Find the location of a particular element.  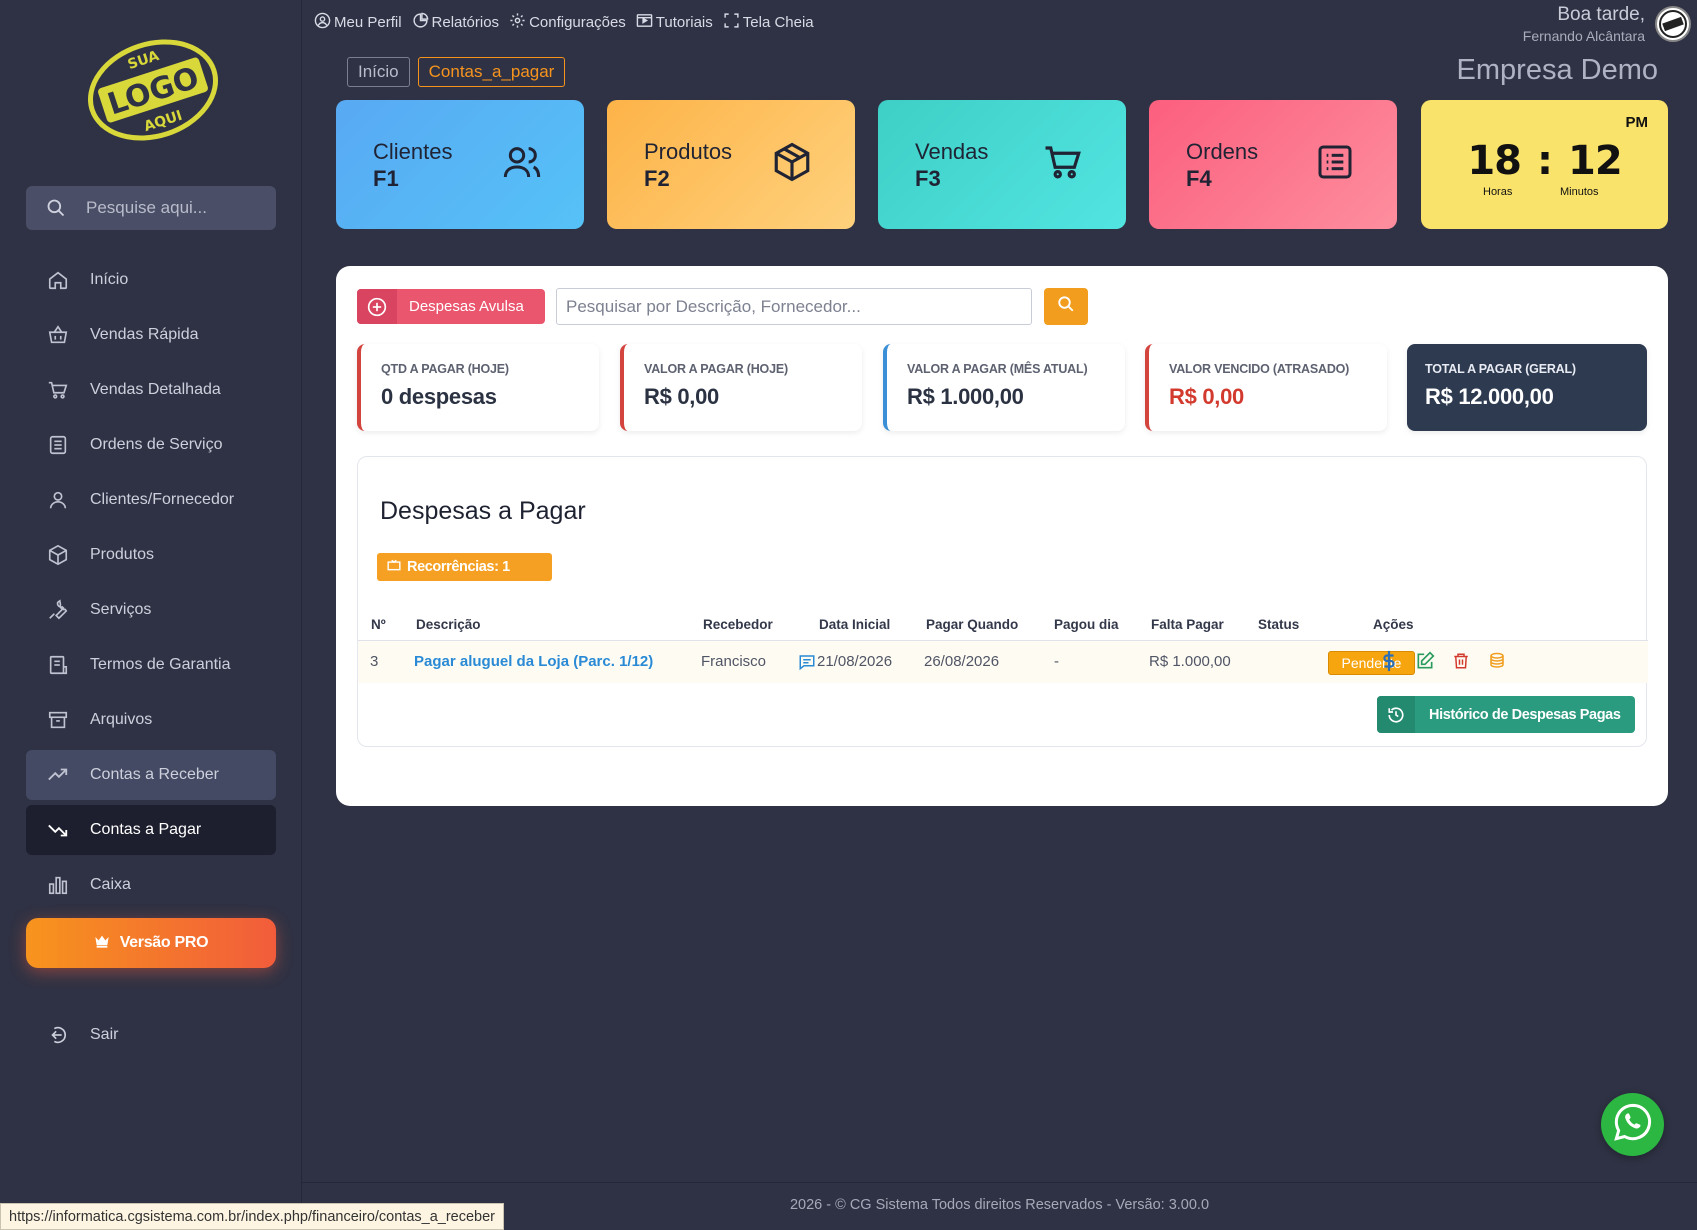

logout-button: Sair is located at coordinates (151, 1035).